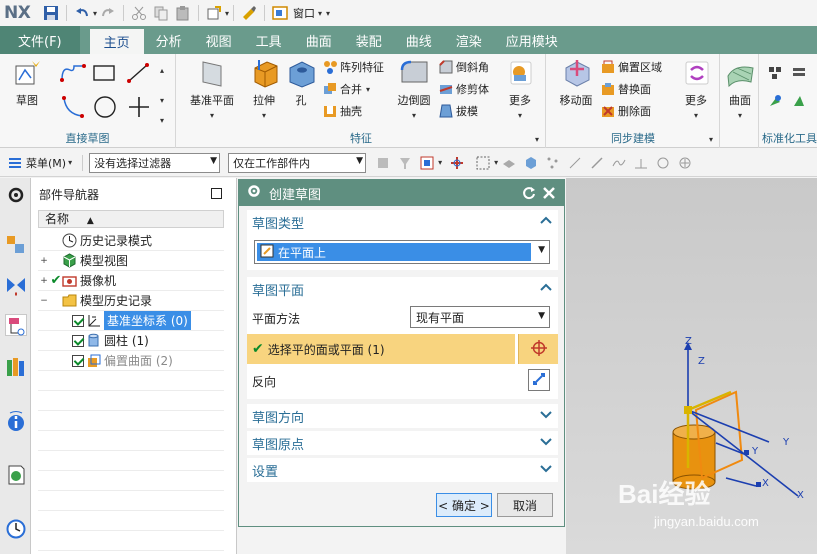 The height and width of the screenshot is (554, 817). What do you see at coordinates (280, 13) in the screenshot?
I see `window-icon` at bounding box center [280, 13].